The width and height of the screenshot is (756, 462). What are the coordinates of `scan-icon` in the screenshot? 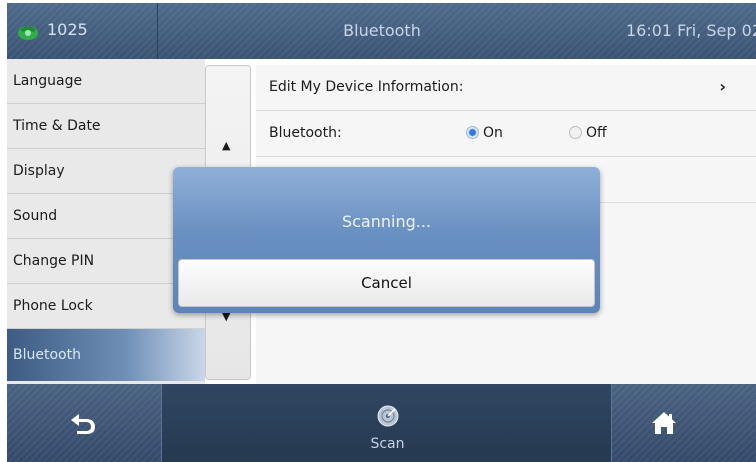 It's located at (388, 416).